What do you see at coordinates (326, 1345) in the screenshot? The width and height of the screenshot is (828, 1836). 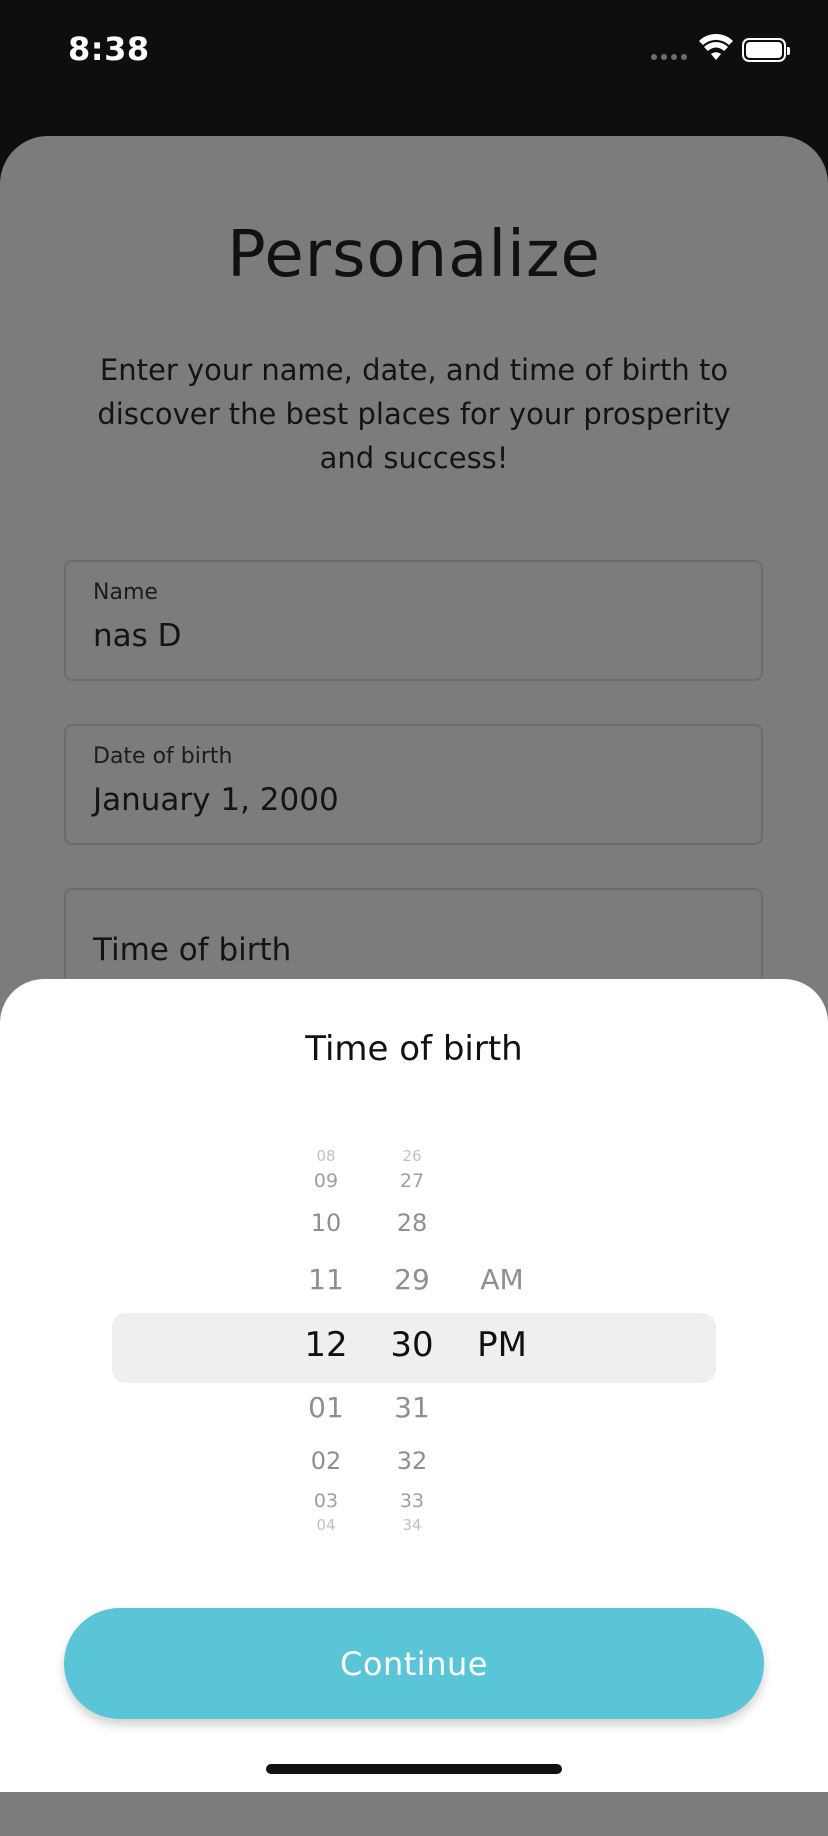 I see `hour-option-selected: 12` at bounding box center [326, 1345].